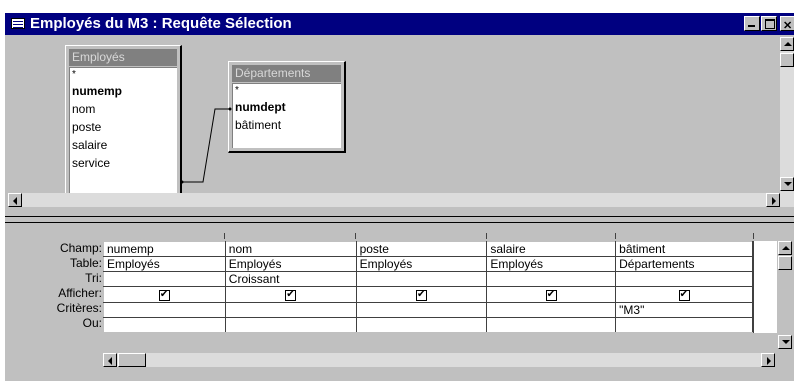 The height and width of the screenshot is (381, 794). I want to click on maximize-button, so click(769, 23).